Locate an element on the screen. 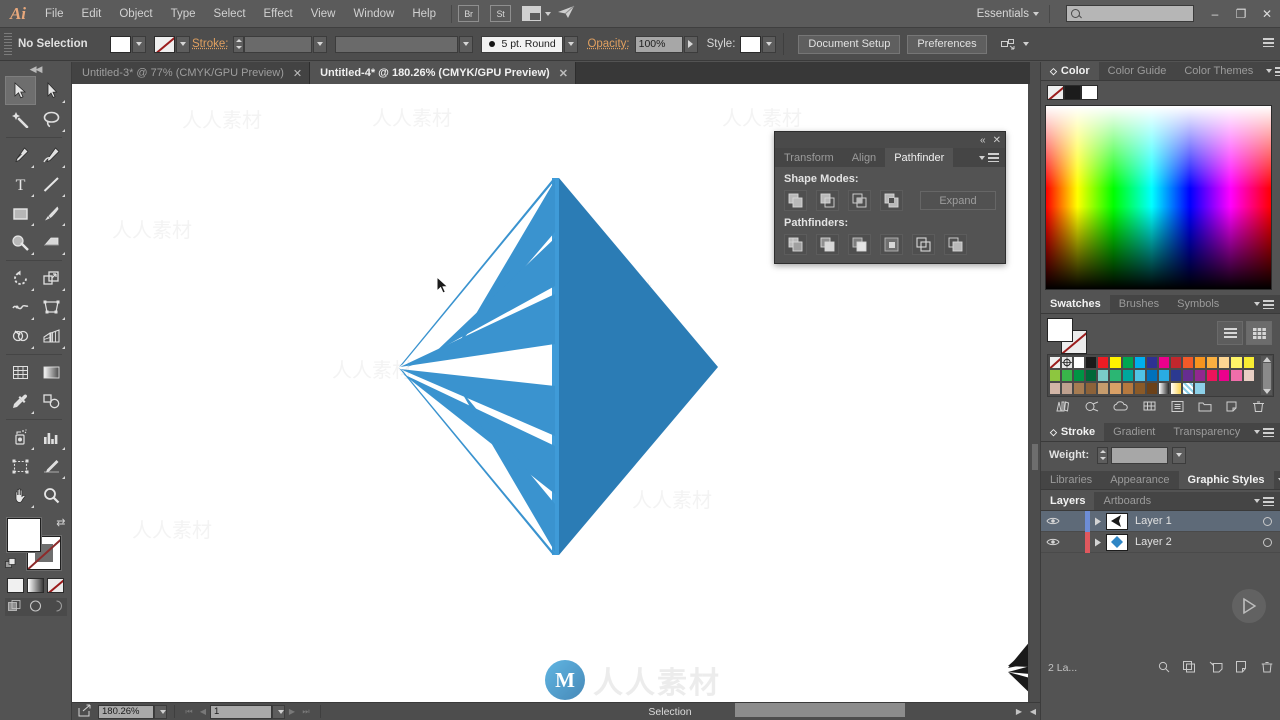 Image resolution: width=1280 pixels, height=720 pixels. menu-type: Type is located at coordinates (183, 14).